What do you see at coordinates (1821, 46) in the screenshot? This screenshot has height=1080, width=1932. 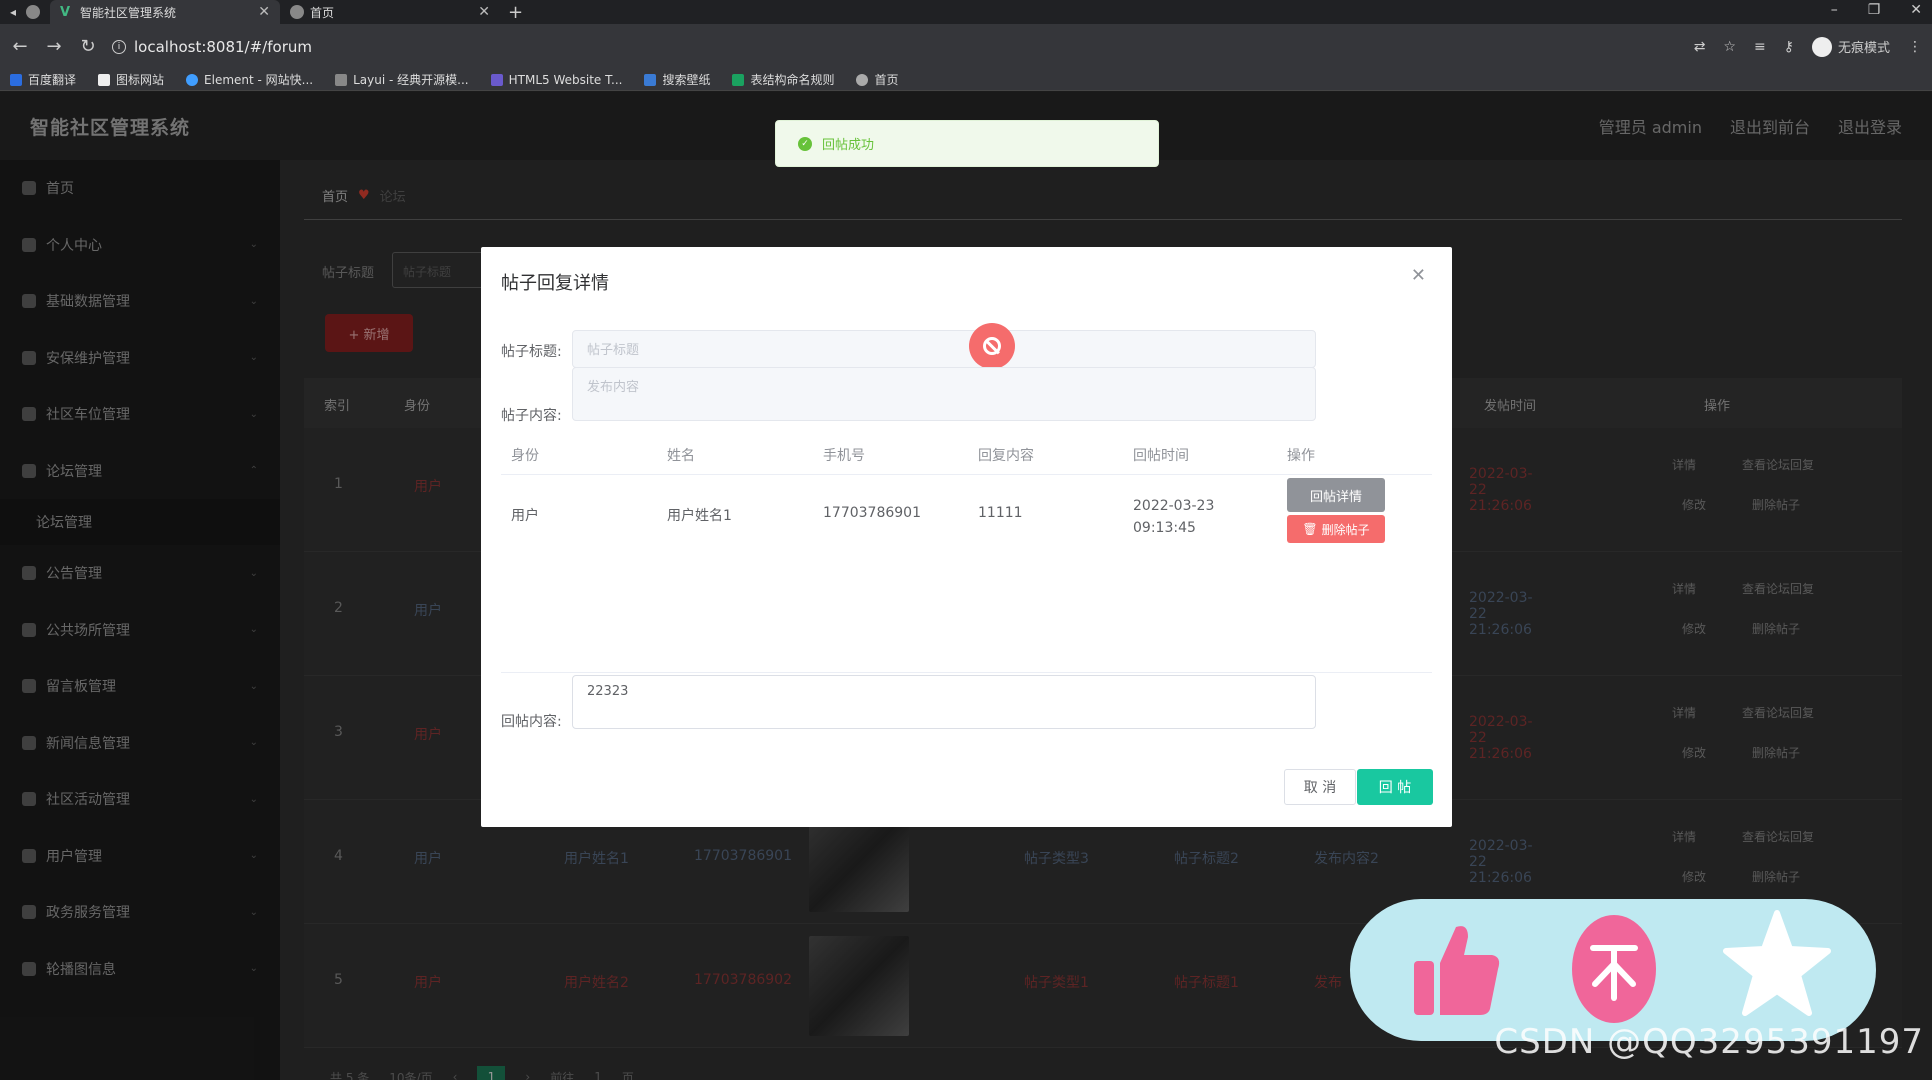 I see `incognito-icon` at bounding box center [1821, 46].